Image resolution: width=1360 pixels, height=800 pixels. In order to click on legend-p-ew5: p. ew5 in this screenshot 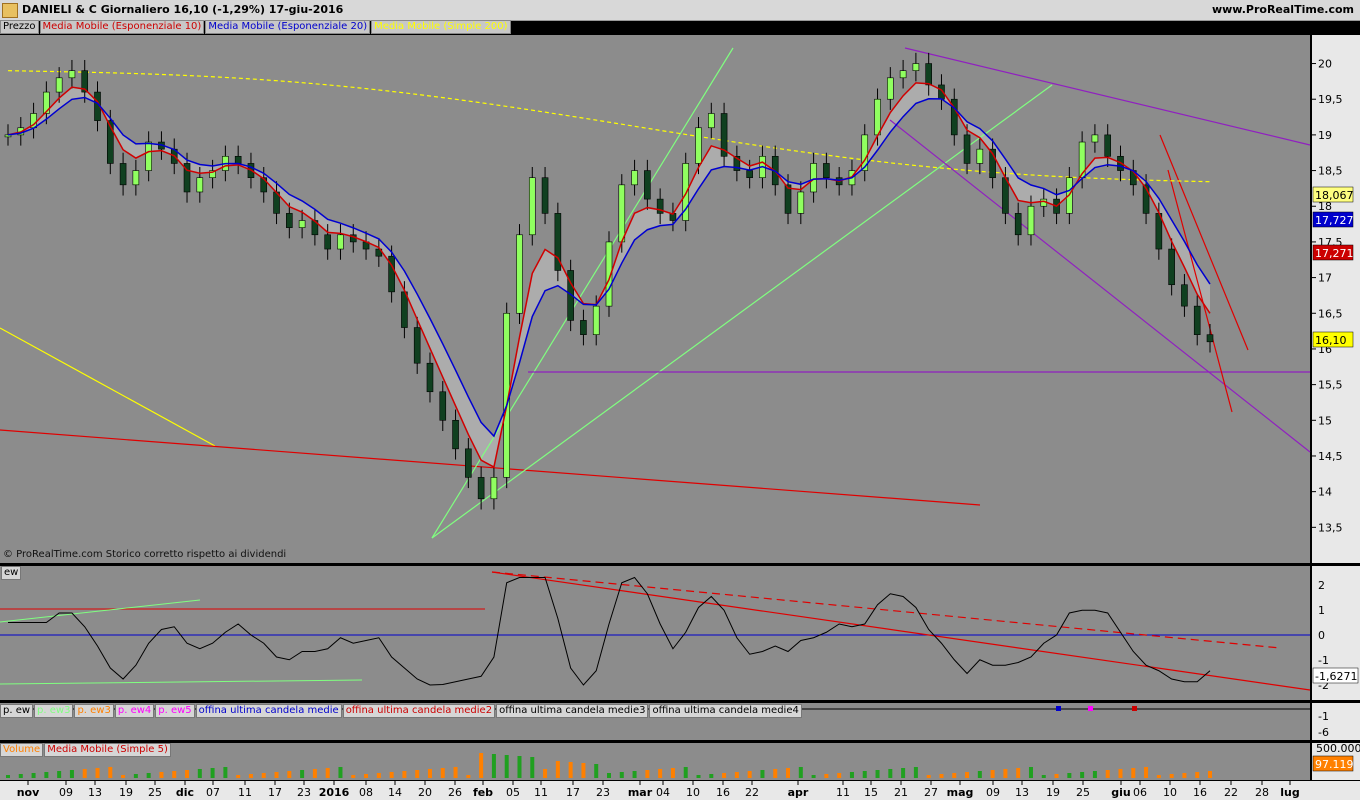, I will do `click(175, 711)`.